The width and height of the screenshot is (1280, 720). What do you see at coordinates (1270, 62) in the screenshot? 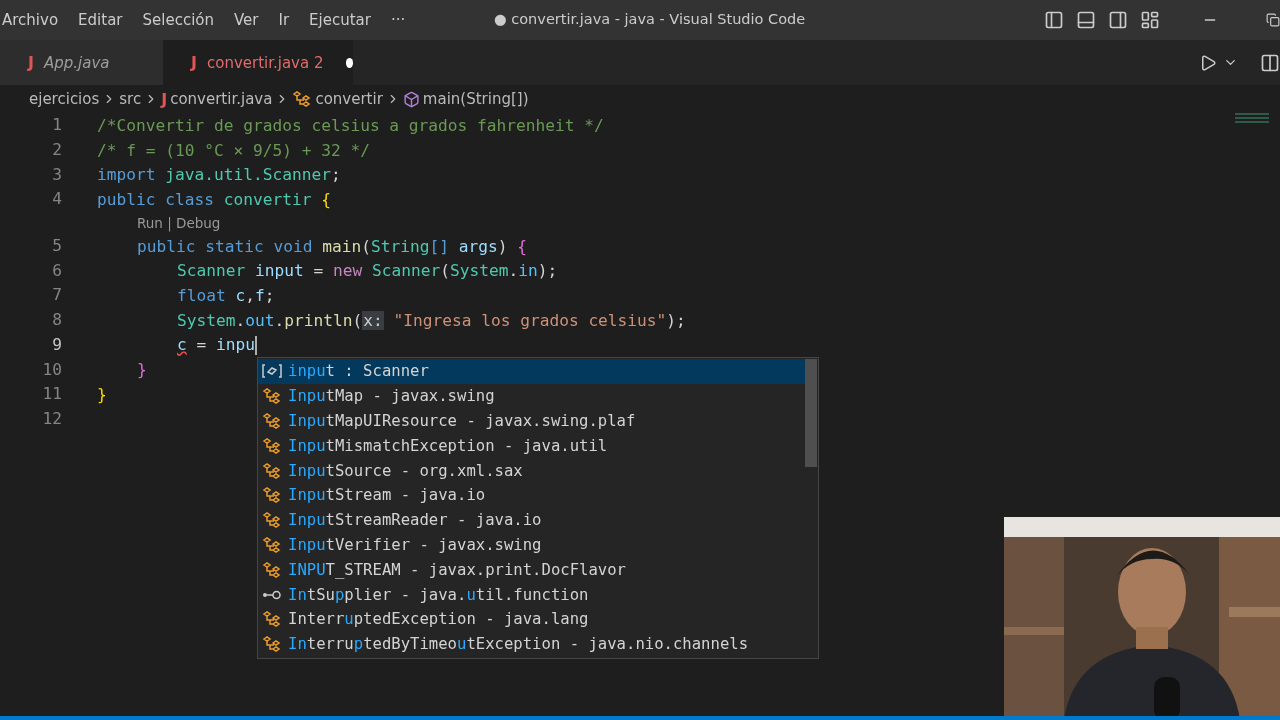
I see `split-editor-icon` at bounding box center [1270, 62].